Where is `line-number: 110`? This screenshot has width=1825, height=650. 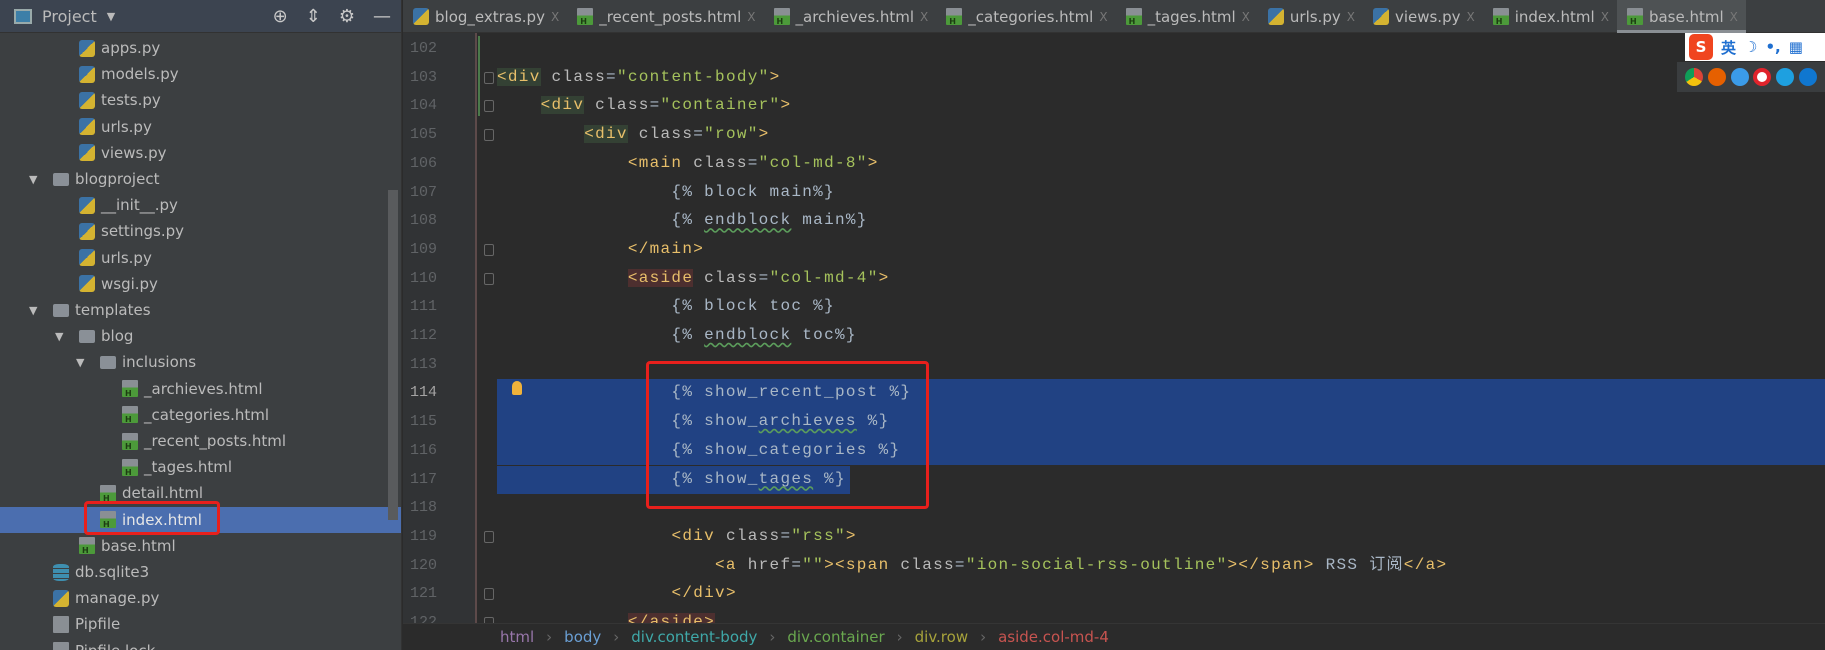 line-number: 110 is located at coordinates (424, 278).